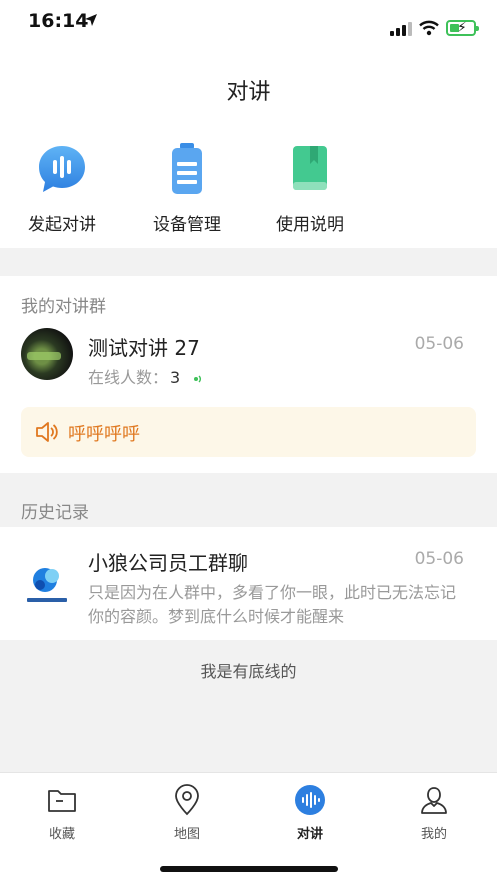 This screenshot has width=497, height=883. I want to click on start-intercom-label: 发起对讲, so click(62, 225).